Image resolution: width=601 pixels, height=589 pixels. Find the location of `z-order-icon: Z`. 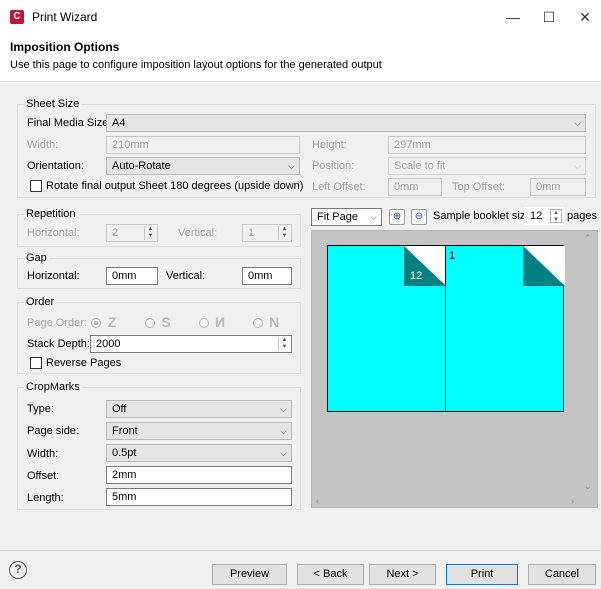

z-order-icon: Z is located at coordinates (112, 322).